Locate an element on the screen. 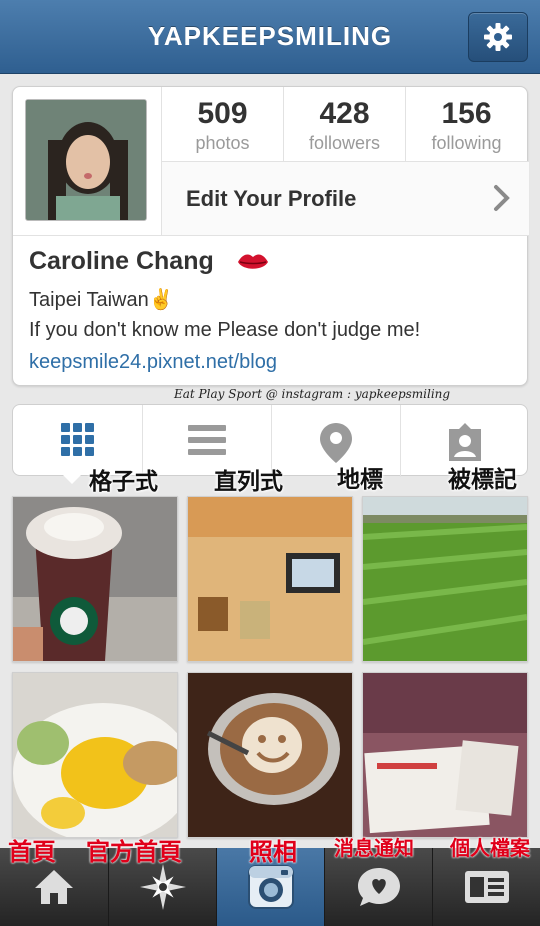 The height and width of the screenshot is (926, 540). card-divider is located at coordinates (271, 235).